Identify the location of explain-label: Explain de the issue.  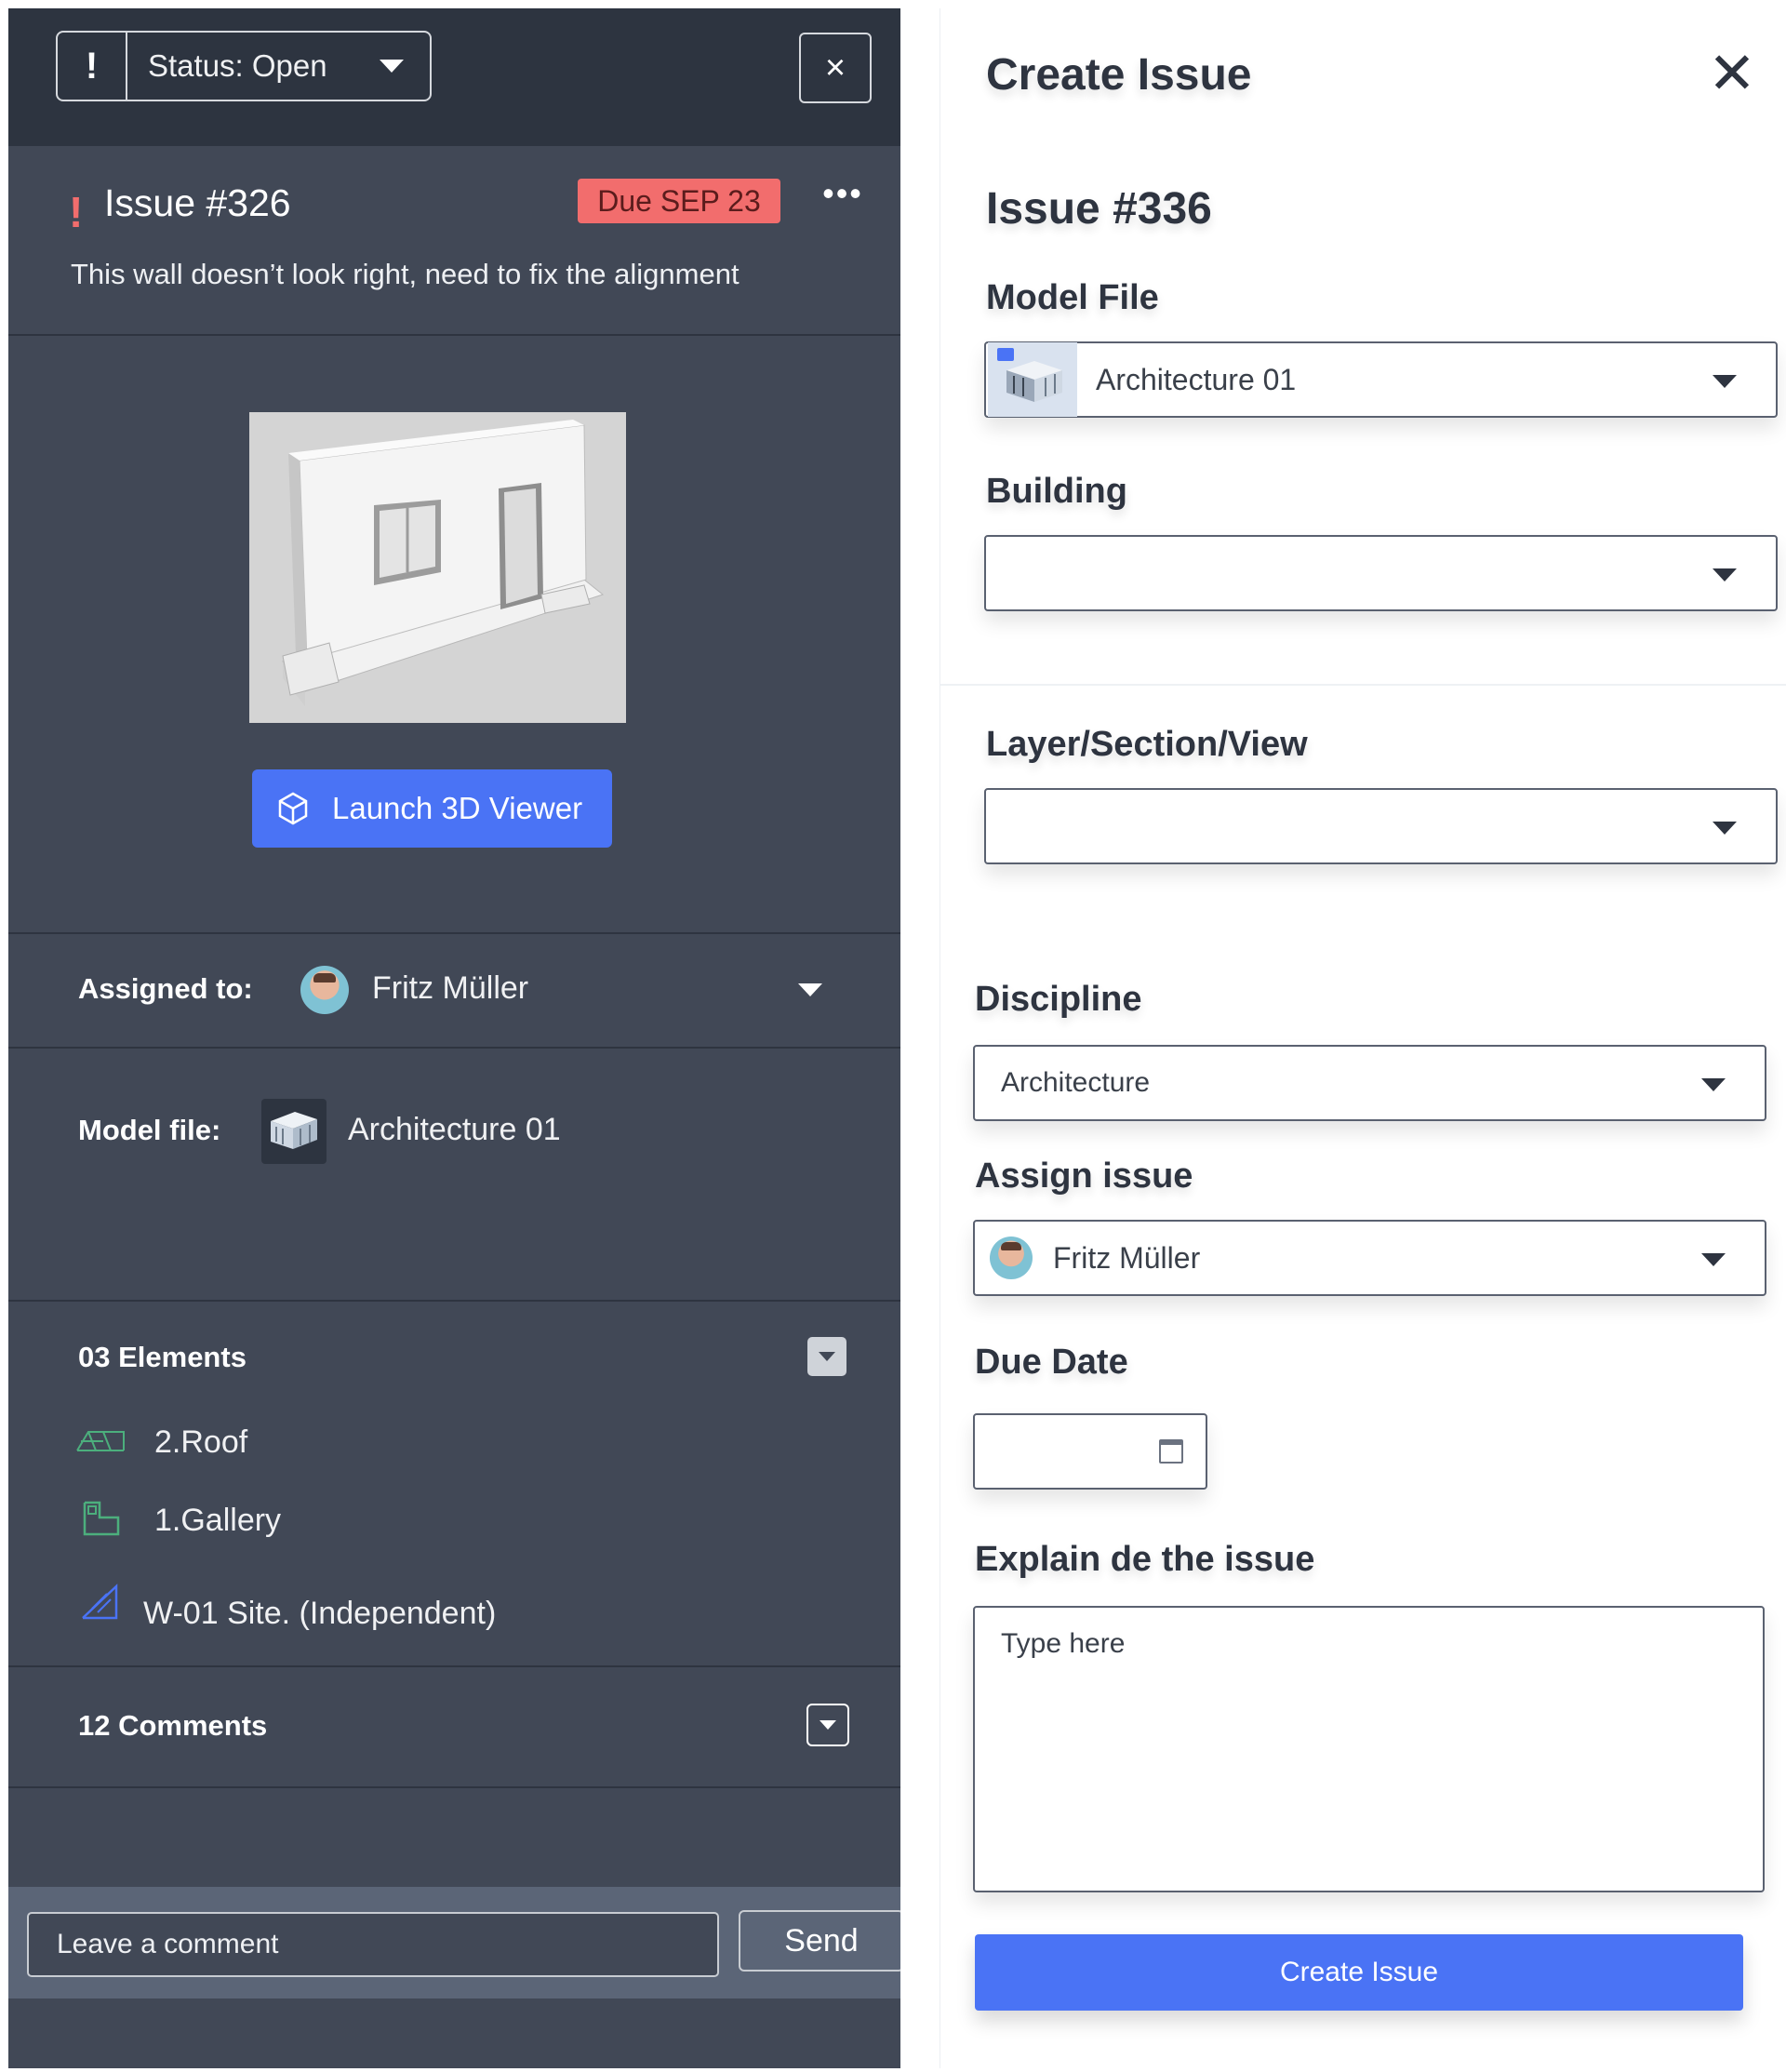
(1145, 1560).